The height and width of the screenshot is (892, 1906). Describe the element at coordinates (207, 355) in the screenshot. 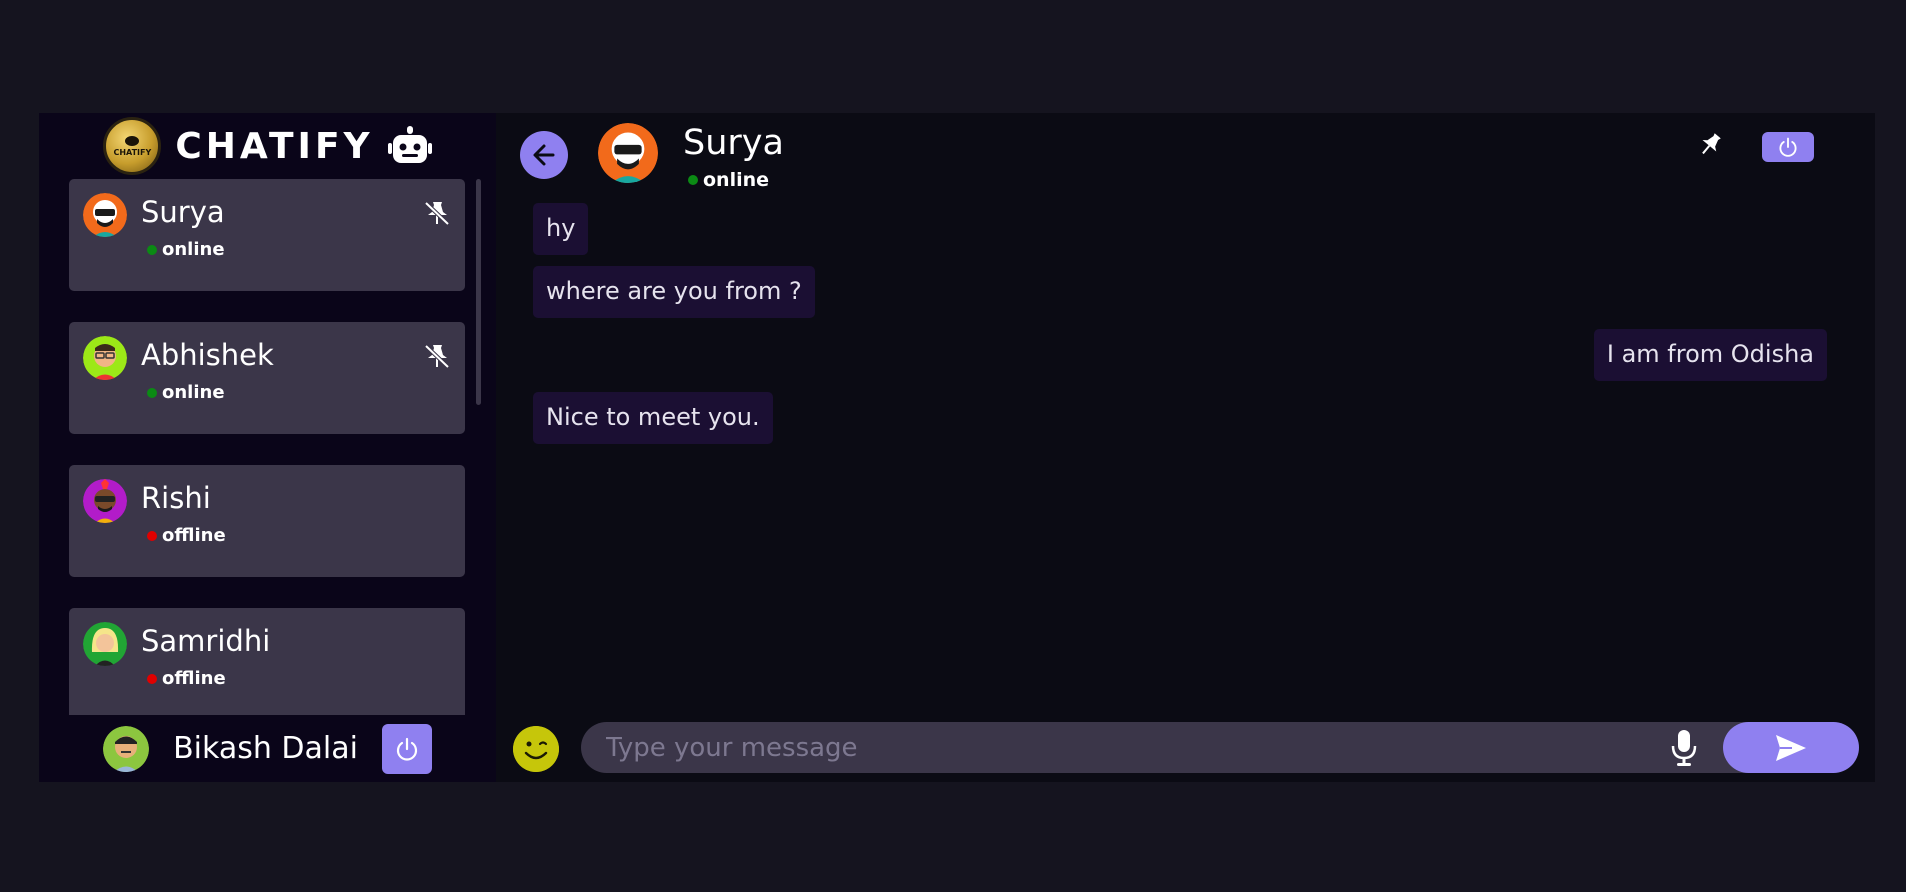

I see `contact-name: Abhishek` at that location.